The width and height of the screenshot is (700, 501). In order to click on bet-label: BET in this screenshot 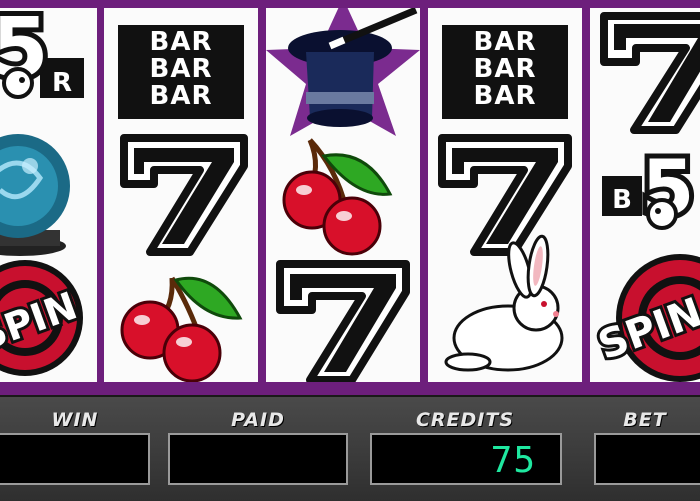, I will do `click(645, 420)`.